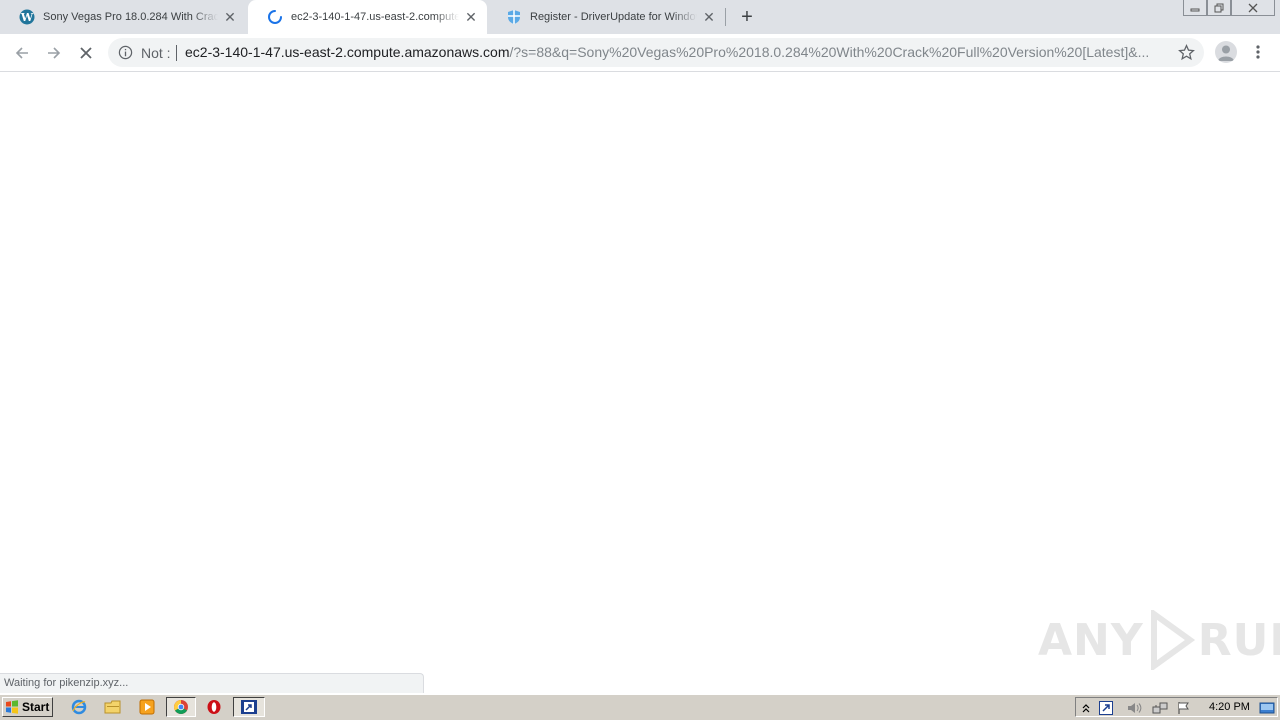 The width and height of the screenshot is (1280, 720). I want to click on watermark-right-text: RUN, so click(1238, 640).